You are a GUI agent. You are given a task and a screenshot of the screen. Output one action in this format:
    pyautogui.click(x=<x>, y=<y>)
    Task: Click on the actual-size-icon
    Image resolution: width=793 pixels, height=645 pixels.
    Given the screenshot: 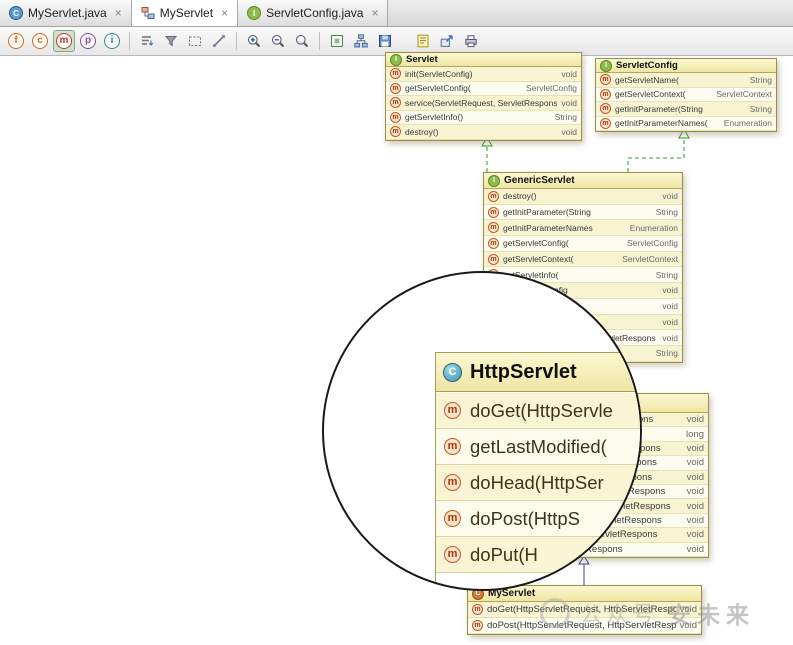 What is the action you would take?
    pyautogui.click(x=302, y=41)
    